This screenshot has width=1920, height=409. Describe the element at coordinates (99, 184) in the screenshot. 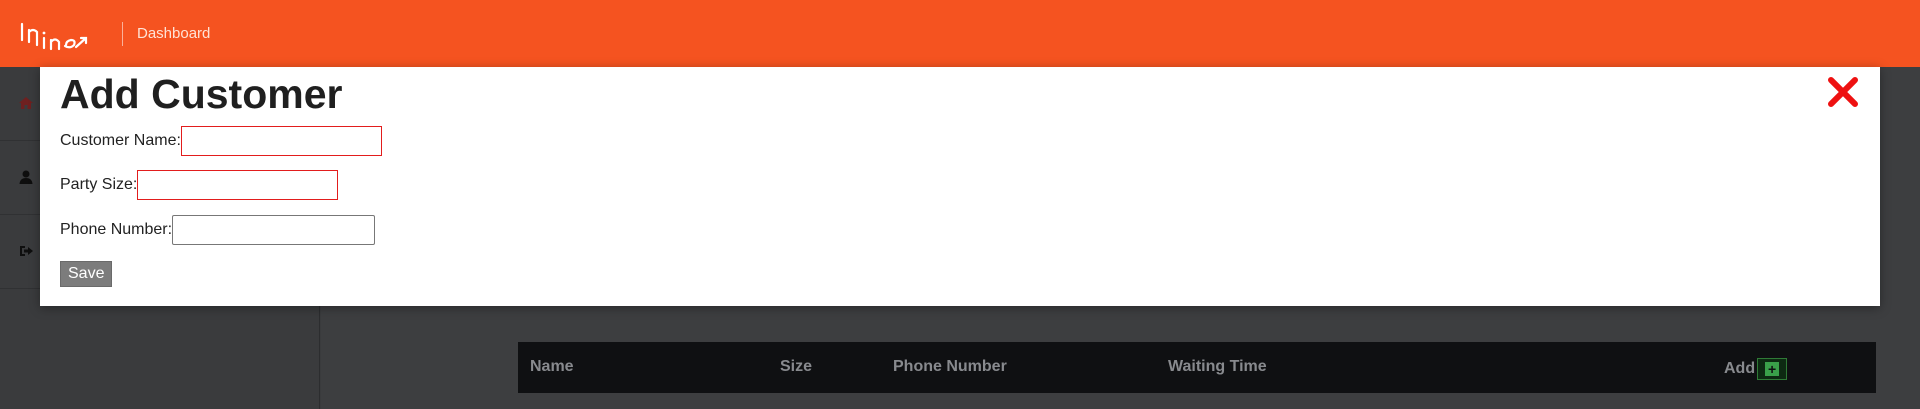

I see `party-size-label: Party Size:` at that location.